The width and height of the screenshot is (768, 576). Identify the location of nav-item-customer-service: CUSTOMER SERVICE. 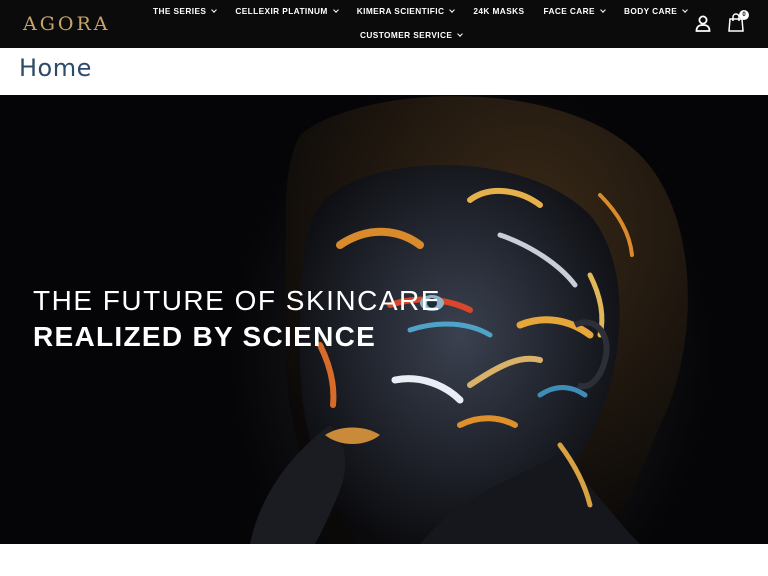
(412, 35).